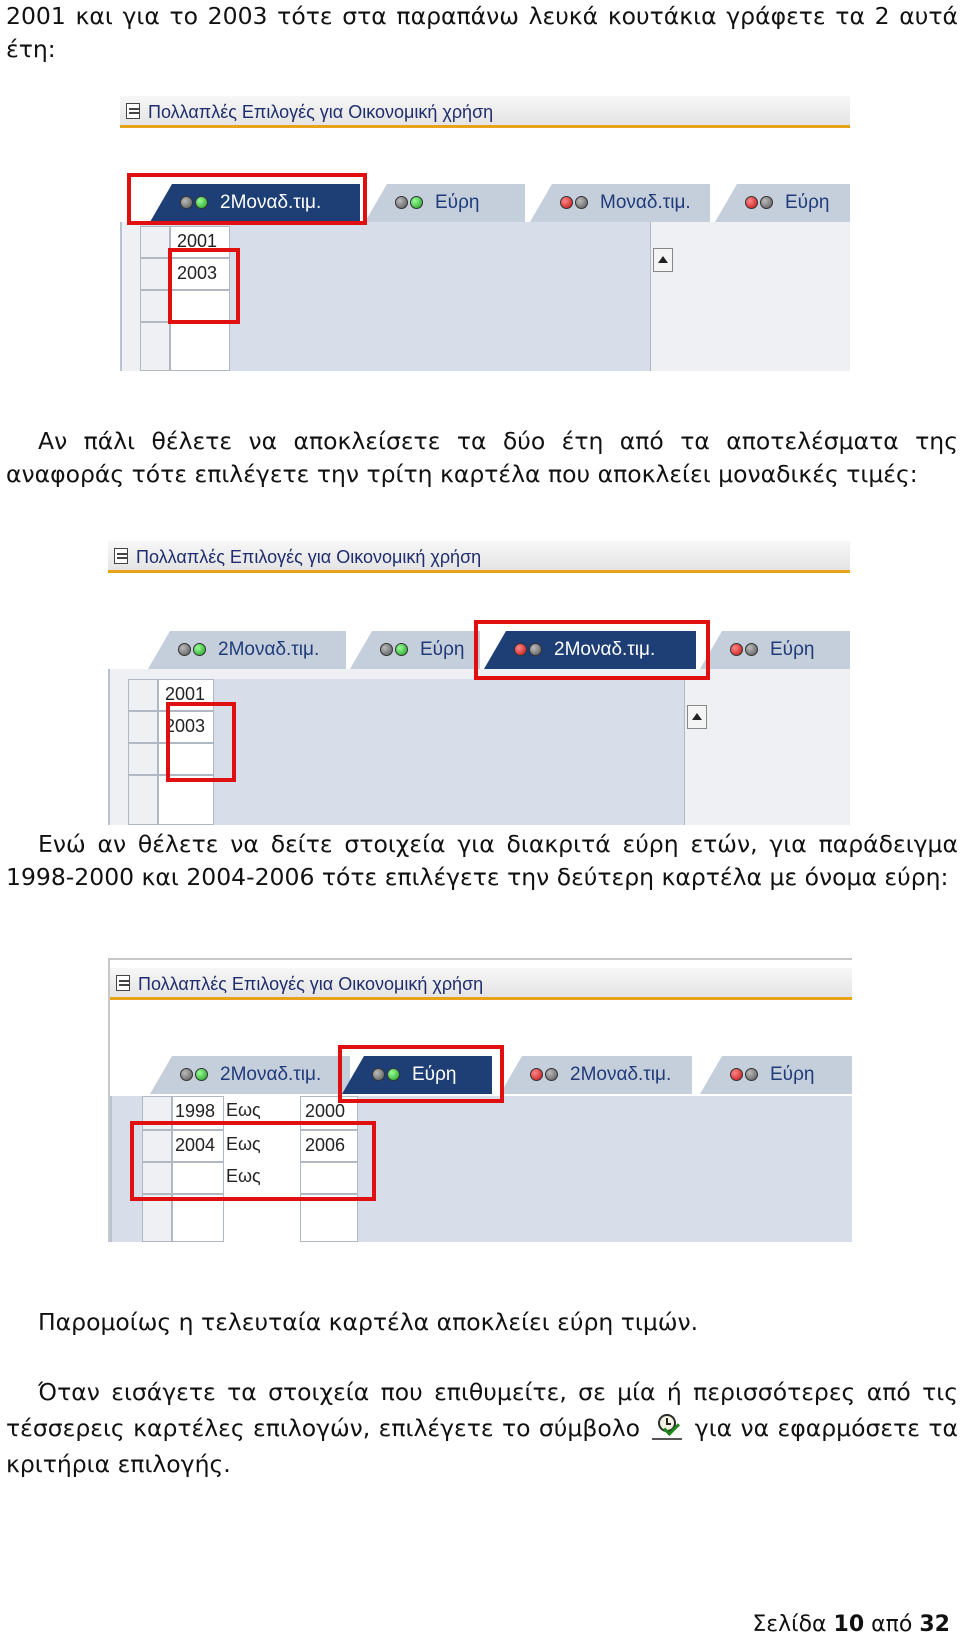 This screenshot has height=1647, width=960. I want to click on tab-strip: 2Μοναδ.τιμ. Εύρη Μοναδ.τιμ. Εύρη, so click(485, 205).